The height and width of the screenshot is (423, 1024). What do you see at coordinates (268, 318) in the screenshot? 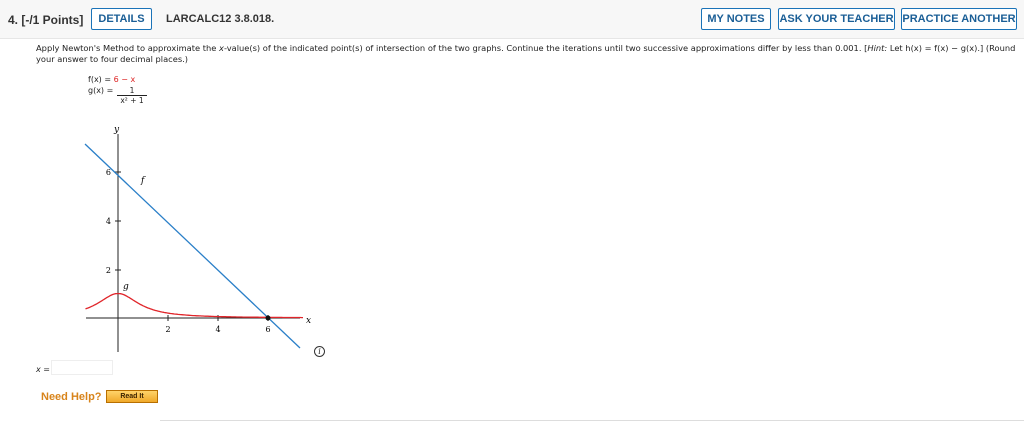
I see `intersection-point` at bounding box center [268, 318].